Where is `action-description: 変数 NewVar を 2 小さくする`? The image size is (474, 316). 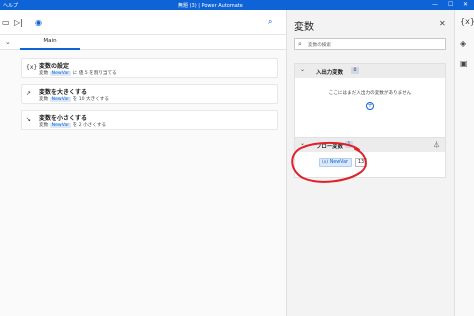
action-description: 変数 NewVar を 2 小さくする is located at coordinates (73, 125).